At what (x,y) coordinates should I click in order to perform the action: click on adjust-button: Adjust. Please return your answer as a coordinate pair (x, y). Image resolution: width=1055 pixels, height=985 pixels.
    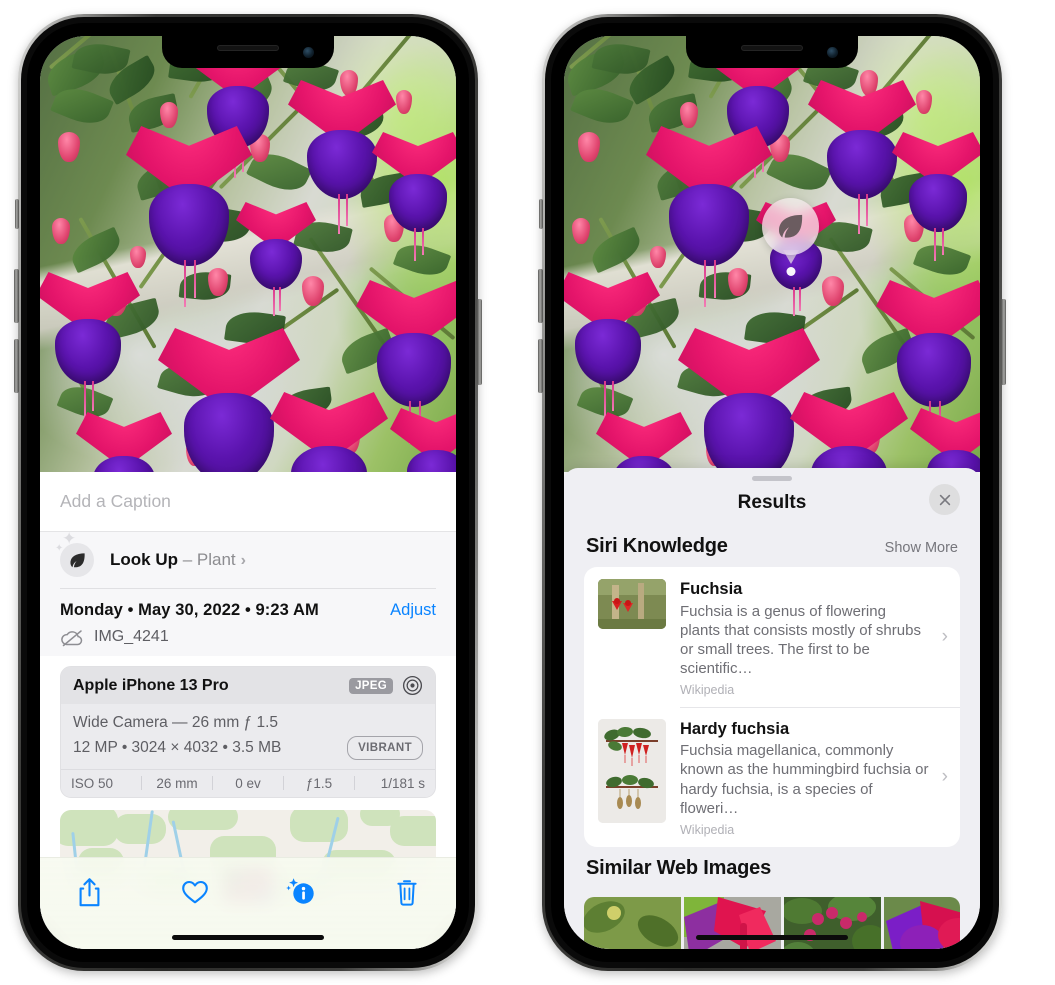
    Looking at the image, I should click on (413, 610).